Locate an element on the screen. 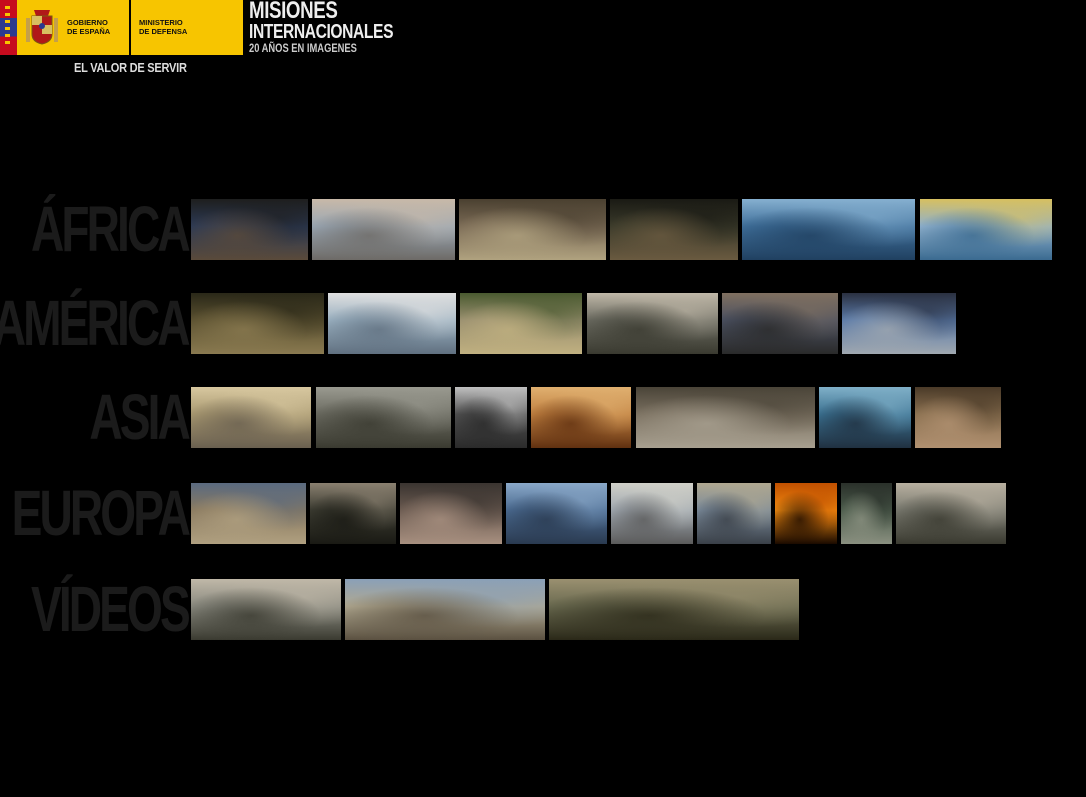 The height and width of the screenshot is (797, 1086). region-label-europa: EUROPA is located at coordinates (101, 513).